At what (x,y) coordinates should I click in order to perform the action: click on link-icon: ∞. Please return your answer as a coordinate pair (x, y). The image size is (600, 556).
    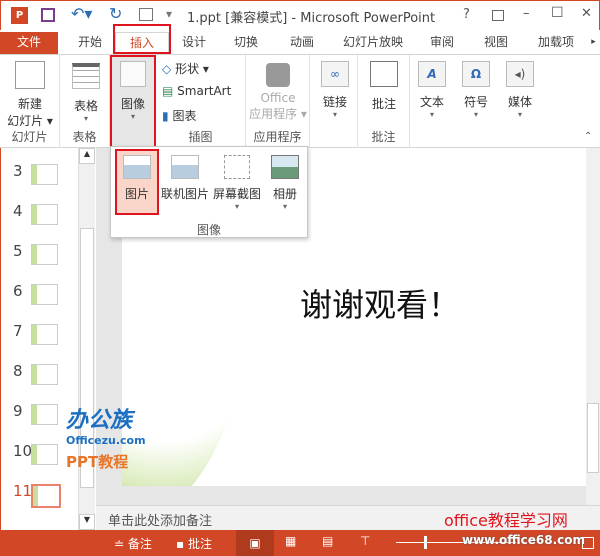
    Looking at the image, I should click on (335, 74).